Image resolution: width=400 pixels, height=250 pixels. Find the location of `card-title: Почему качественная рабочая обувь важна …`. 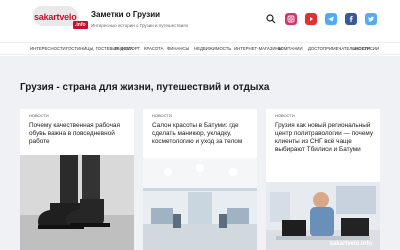

card-title: Почему качественная рабочая обувь важна … is located at coordinates (80, 134).